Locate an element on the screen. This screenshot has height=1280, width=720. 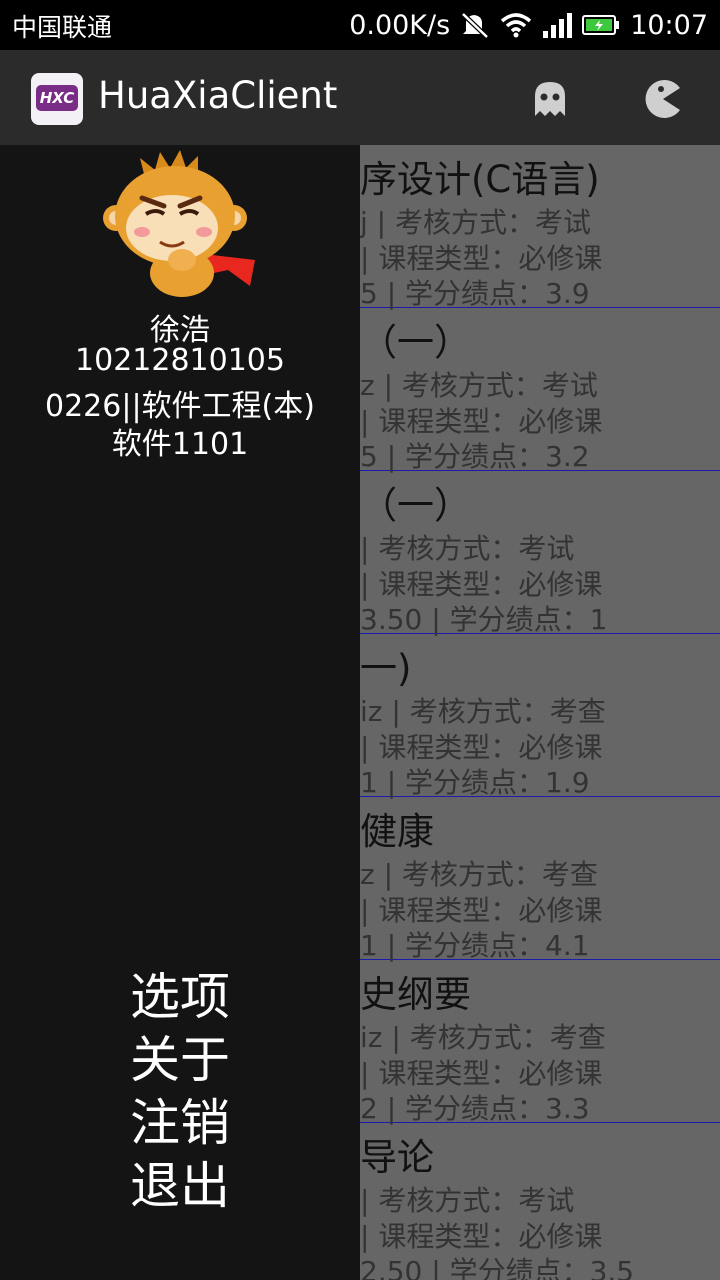
pacman-icon is located at coordinates (663, 99).